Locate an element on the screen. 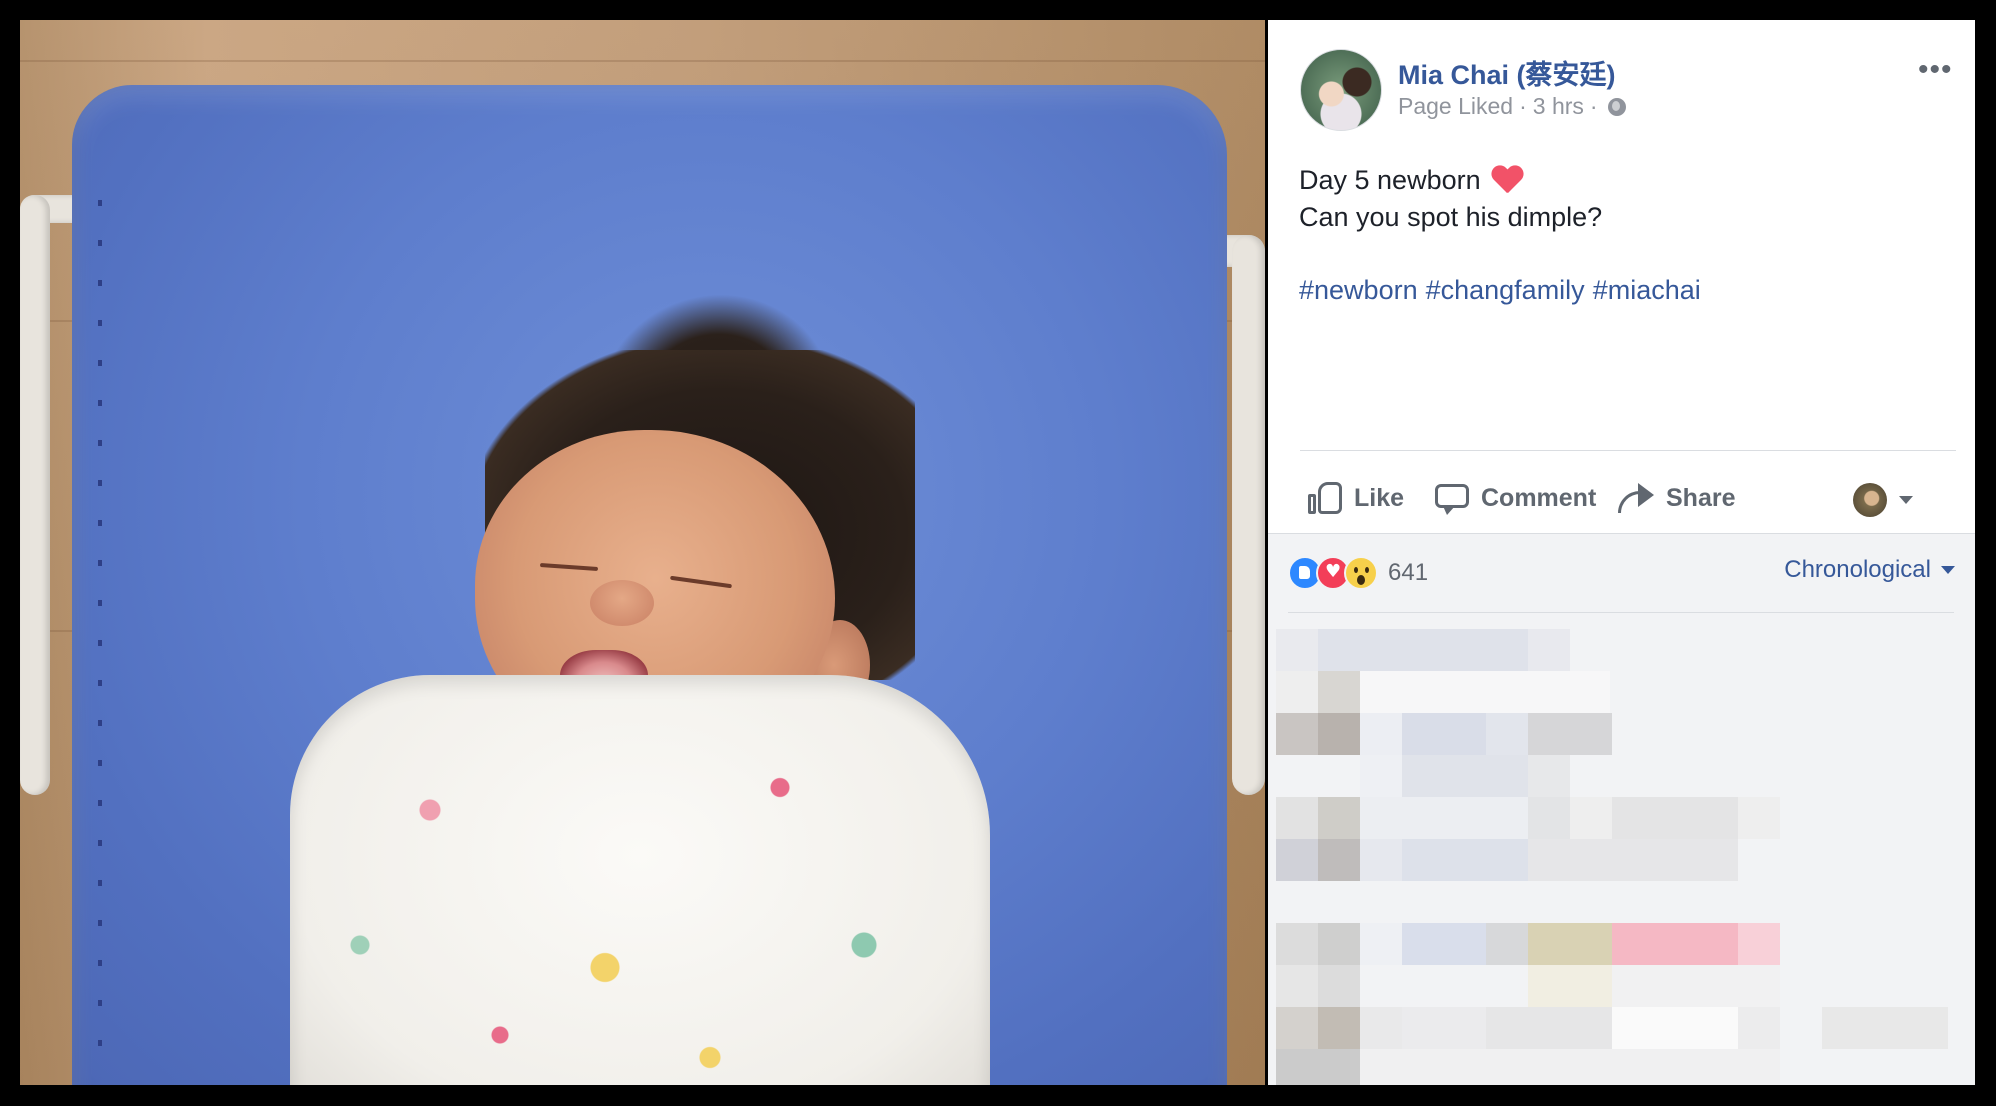 The width and height of the screenshot is (1996, 1106). like-button: Like is located at coordinates (1356, 498).